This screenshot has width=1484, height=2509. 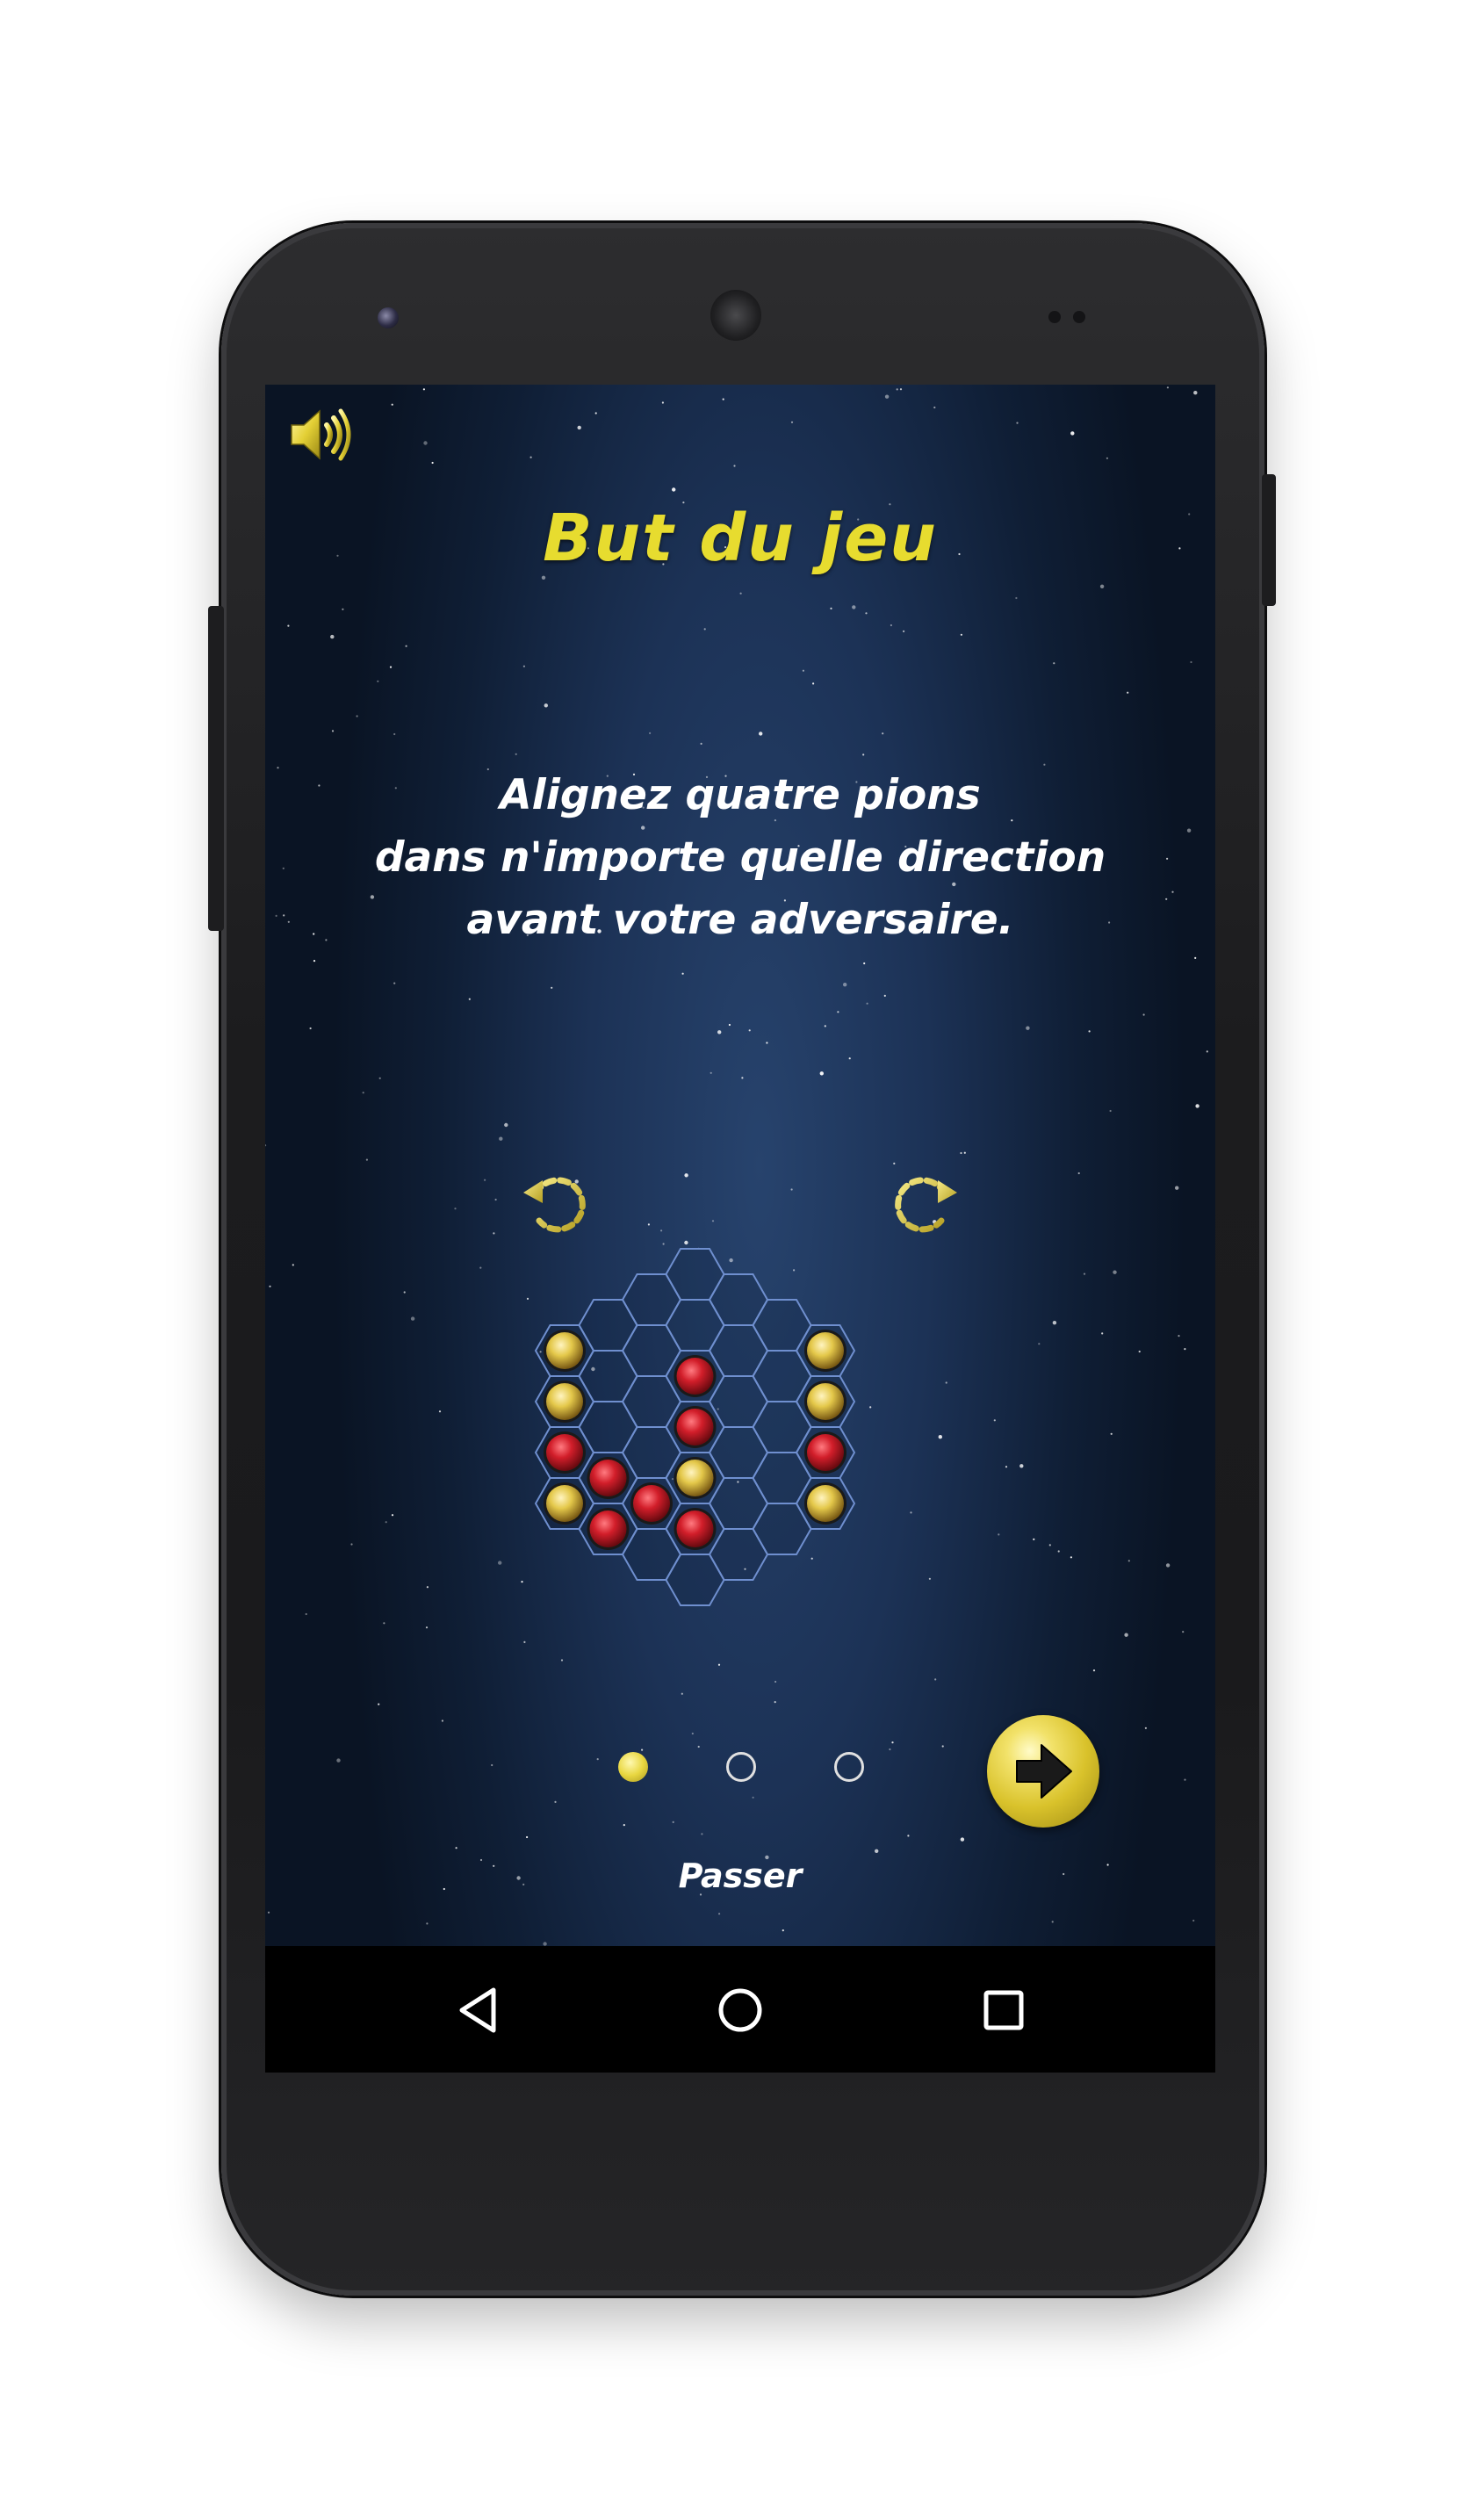 I want to click on page-dot-active, so click(x=633, y=1767).